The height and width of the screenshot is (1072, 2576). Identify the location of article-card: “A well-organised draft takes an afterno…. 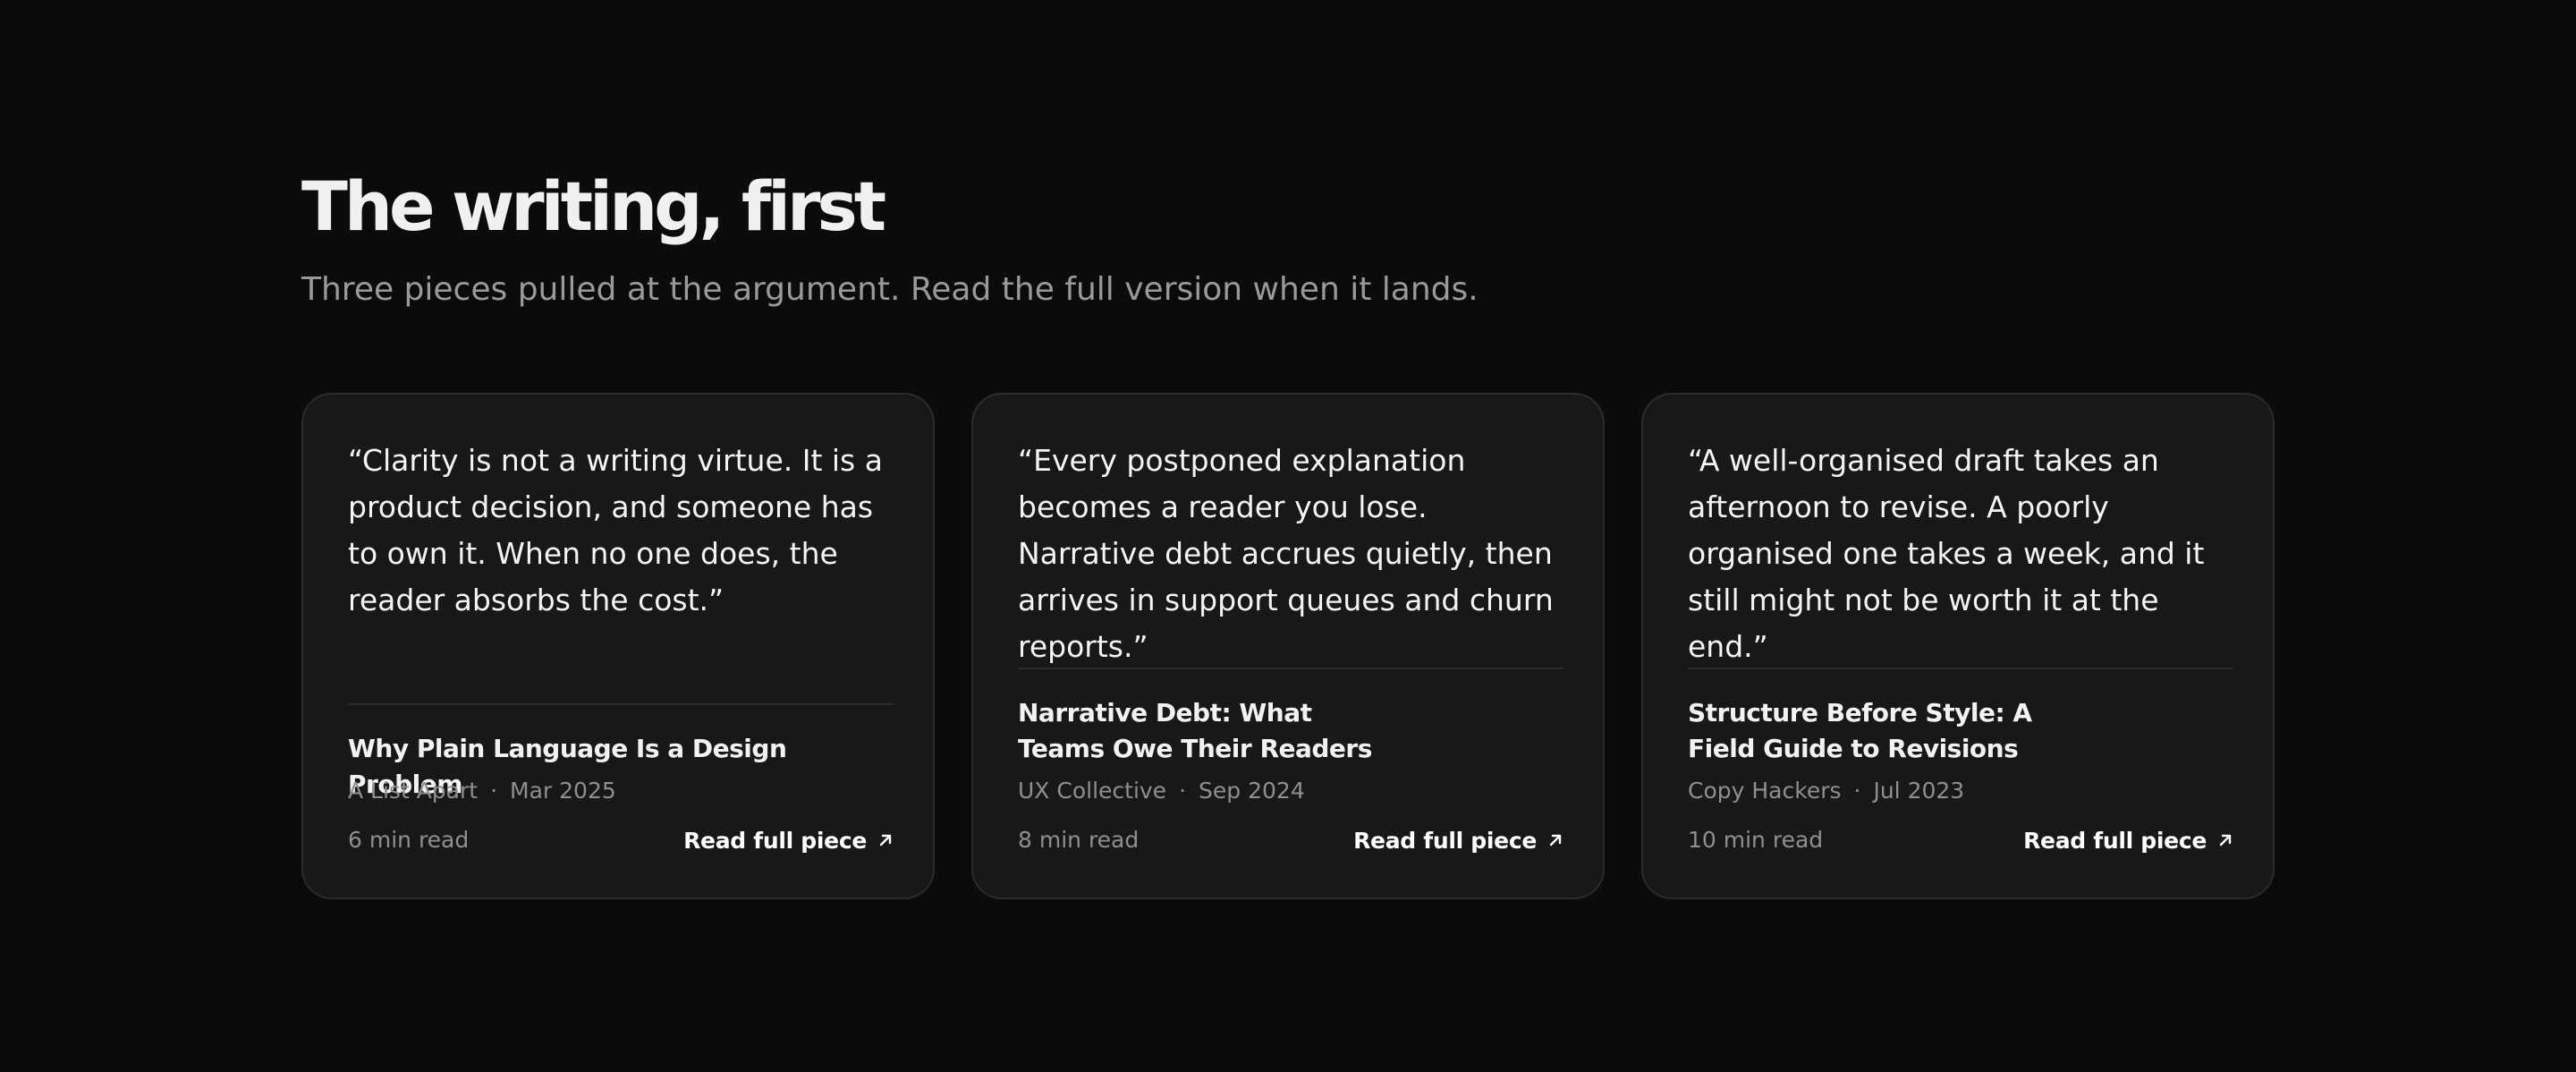
(1958, 646).